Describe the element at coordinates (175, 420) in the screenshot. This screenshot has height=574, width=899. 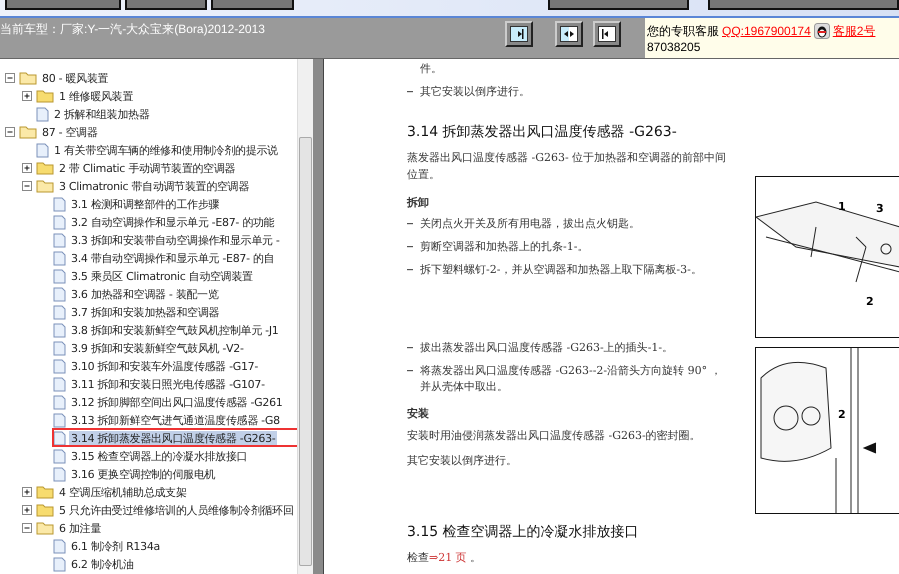
I see `tree-item: 3.13 拆卸新鲜空气进气通道温度传感器 -G8` at that location.